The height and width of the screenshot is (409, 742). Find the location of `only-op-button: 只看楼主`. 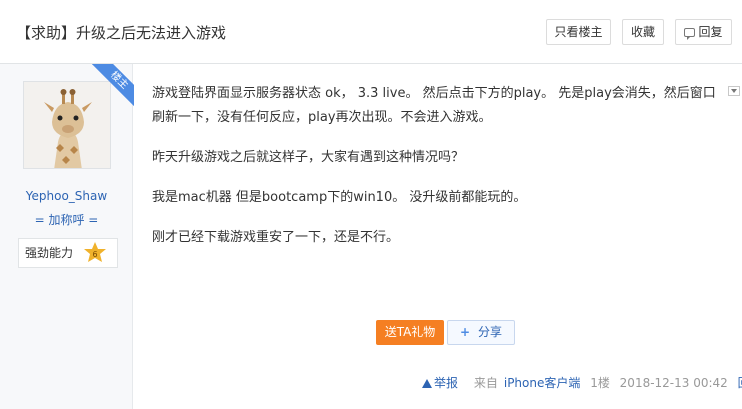

only-op-button: 只看楼主 is located at coordinates (578, 32).